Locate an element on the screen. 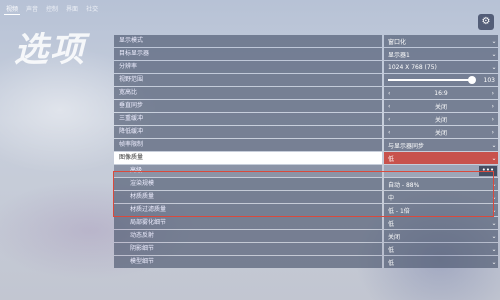  top-nav: 视频 声音 控制 界面 社交 is located at coordinates (52, 9).